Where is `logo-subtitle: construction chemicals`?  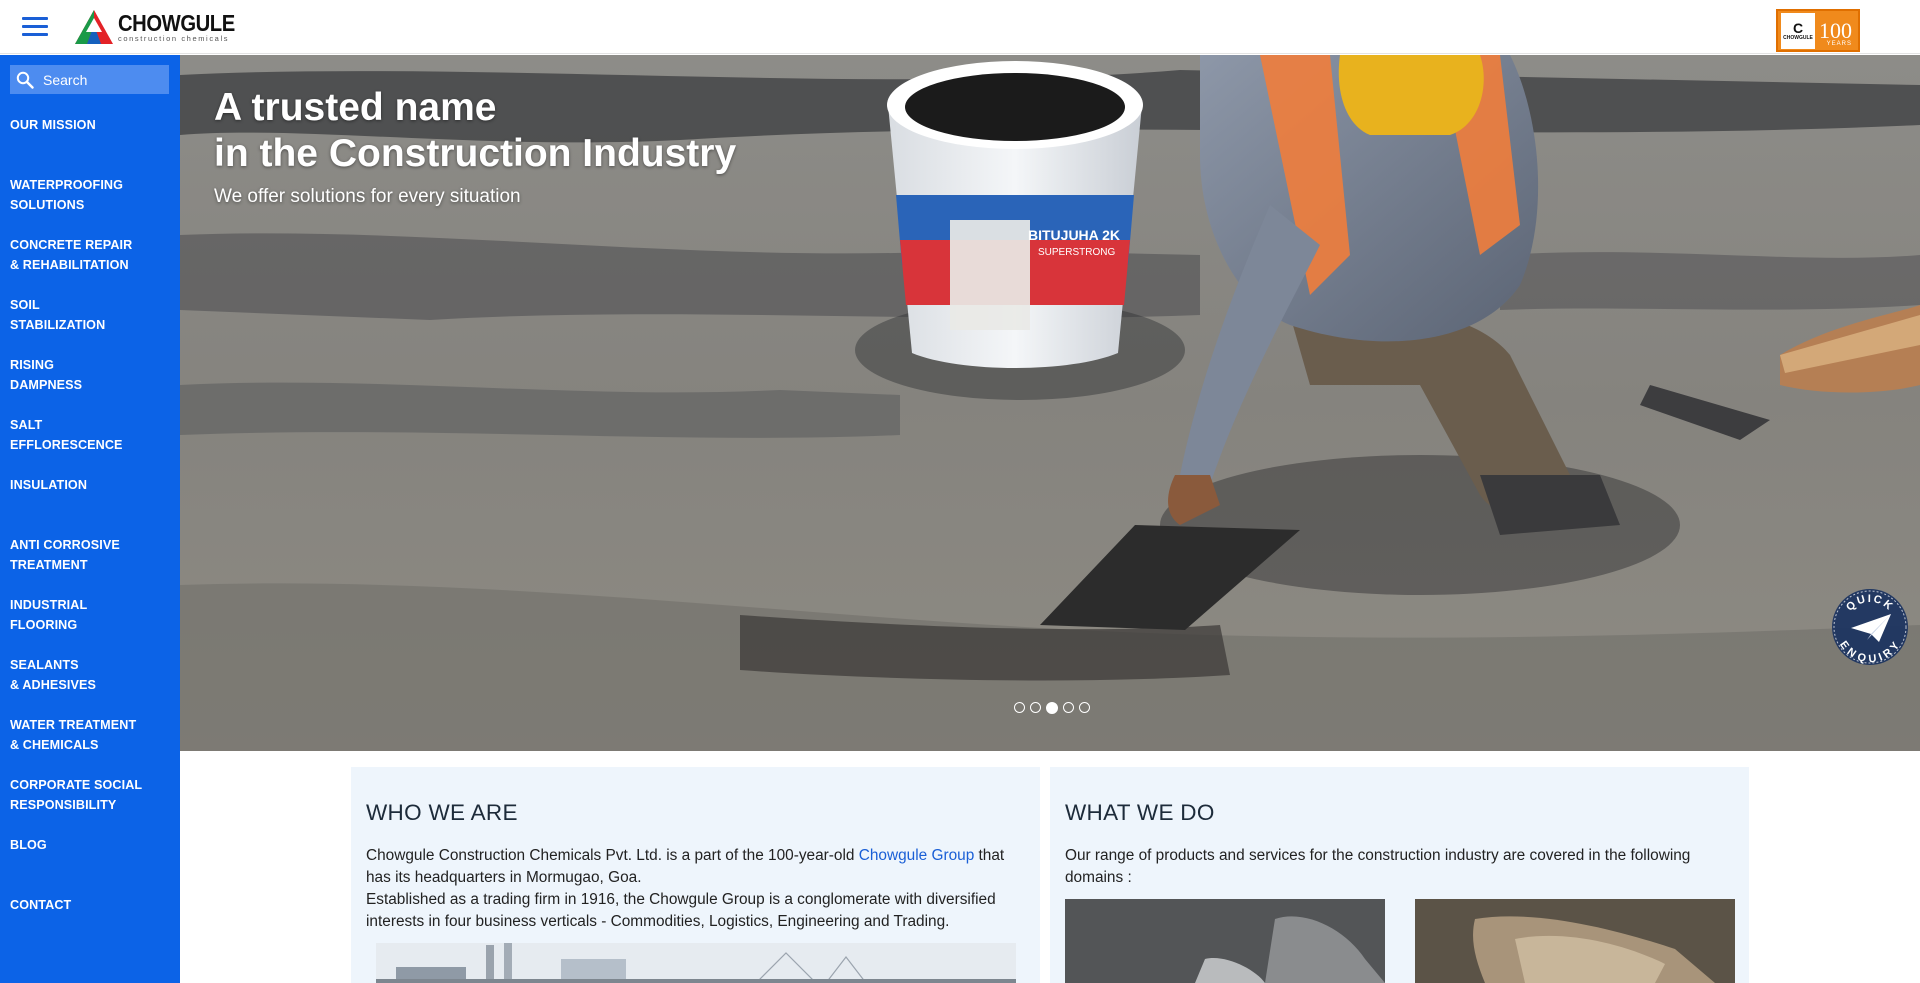 logo-subtitle: construction chemicals is located at coordinates (174, 38).